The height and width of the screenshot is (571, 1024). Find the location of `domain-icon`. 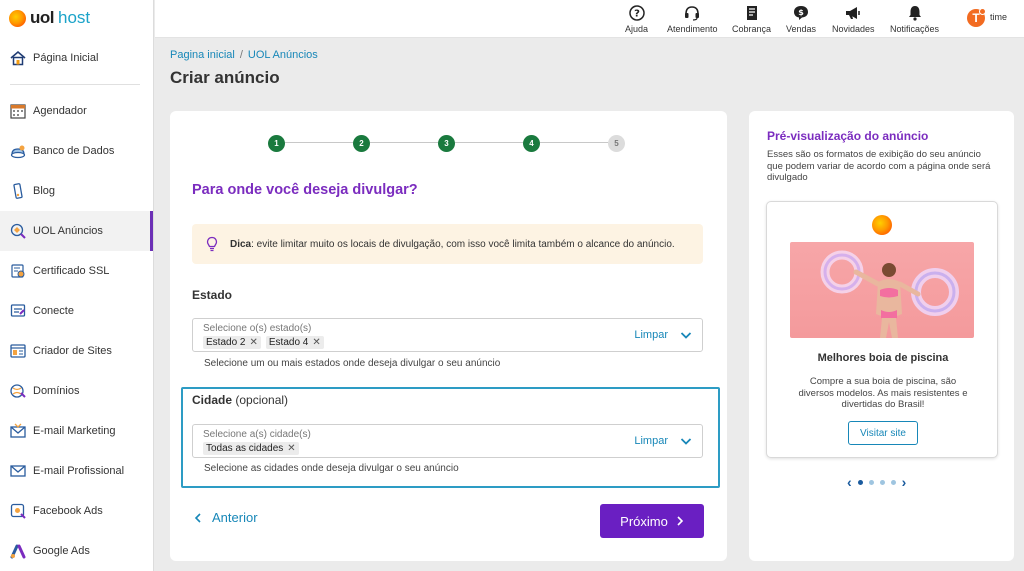

domain-icon is located at coordinates (18, 391).